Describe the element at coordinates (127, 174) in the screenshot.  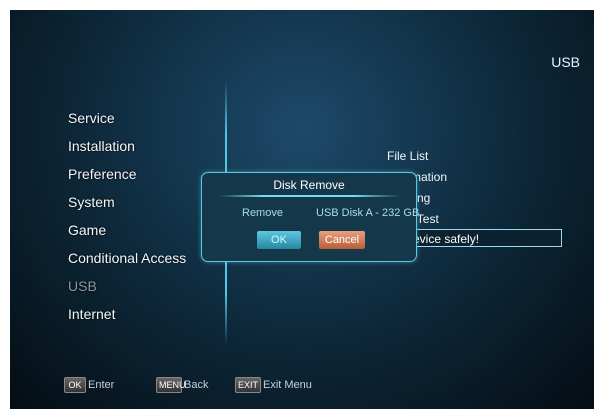
I see `menu-item-preference: Preference` at that location.